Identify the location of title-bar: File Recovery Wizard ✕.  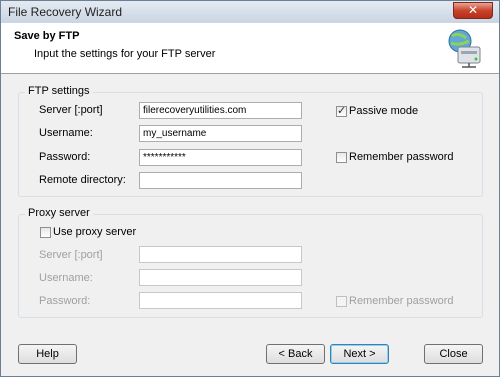
(250, 12).